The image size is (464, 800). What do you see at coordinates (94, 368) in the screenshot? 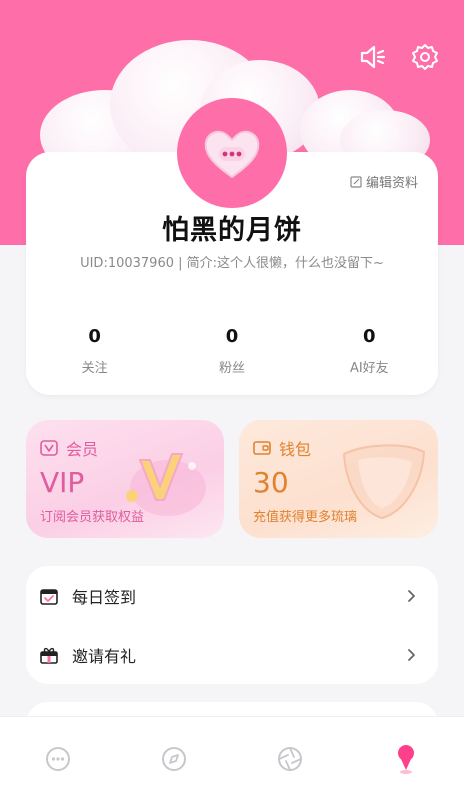
I see `stat-label: 关注` at bounding box center [94, 368].